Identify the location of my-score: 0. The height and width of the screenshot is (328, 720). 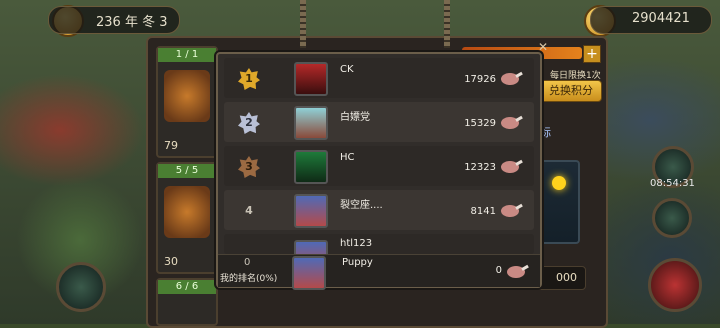
(498, 270).